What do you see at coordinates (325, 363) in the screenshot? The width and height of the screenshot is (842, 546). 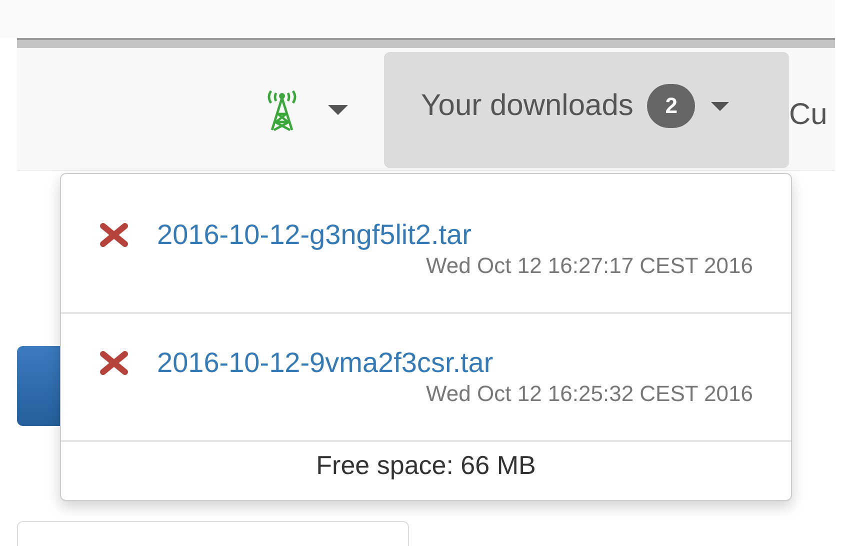 I see `file-link: 2016-10-12-9vma2f3csr.tar` at bounding box center [325, 363].